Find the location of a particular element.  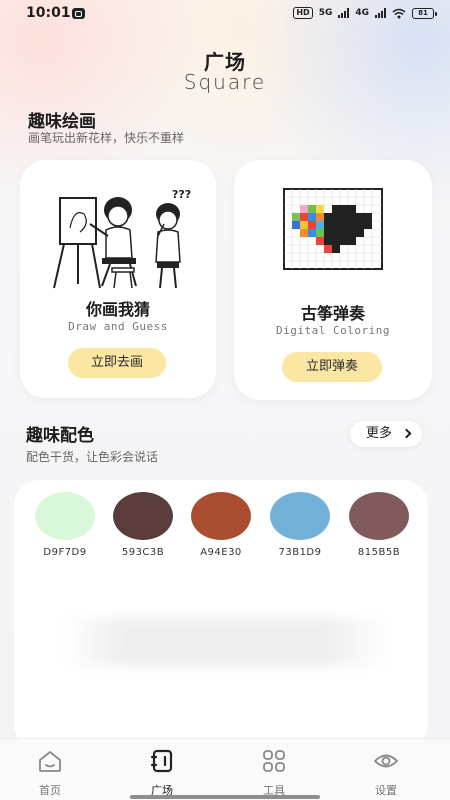

color-section-title: 趣味配色 is located at coordinates (60, 436).